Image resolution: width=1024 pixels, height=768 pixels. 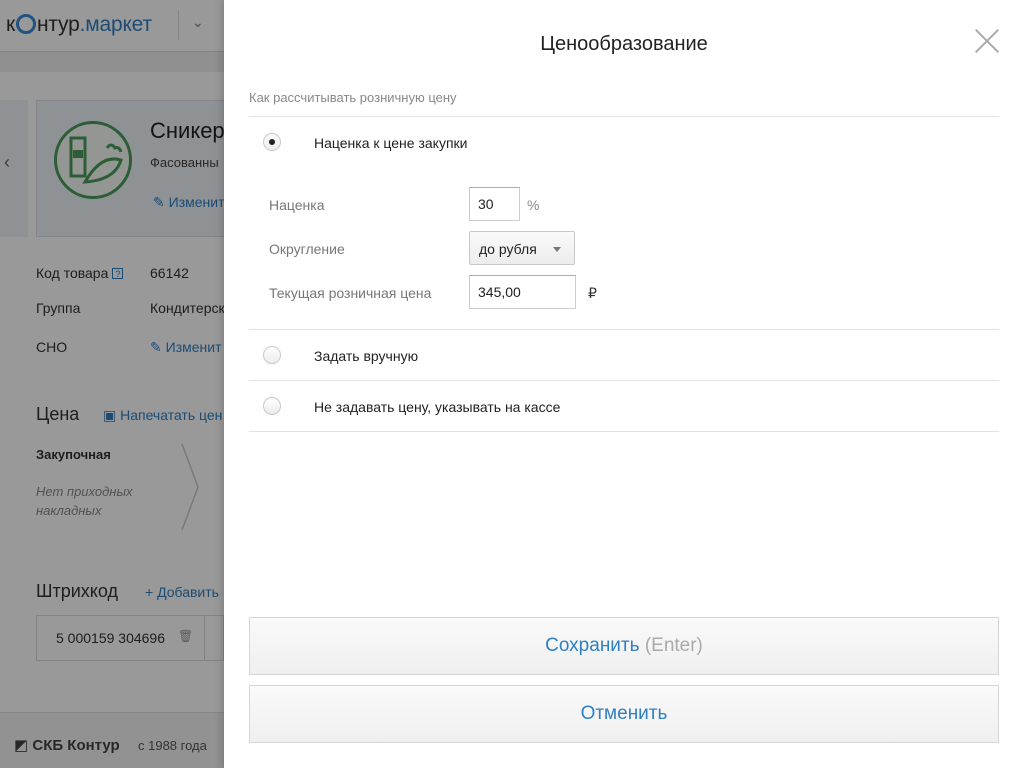 I want to click on cancel-button: Отменить, so click(x=624, y=714).